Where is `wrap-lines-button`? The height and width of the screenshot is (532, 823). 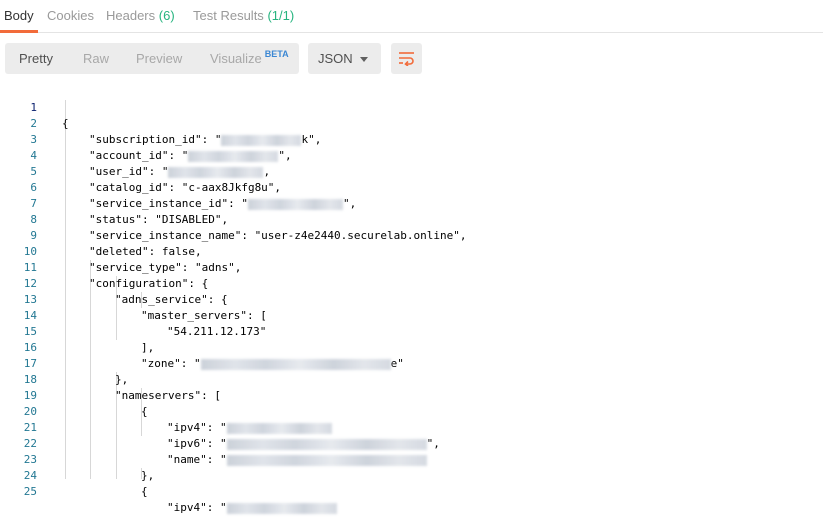
wrap-lines-button is located at coordinates (406, 58).